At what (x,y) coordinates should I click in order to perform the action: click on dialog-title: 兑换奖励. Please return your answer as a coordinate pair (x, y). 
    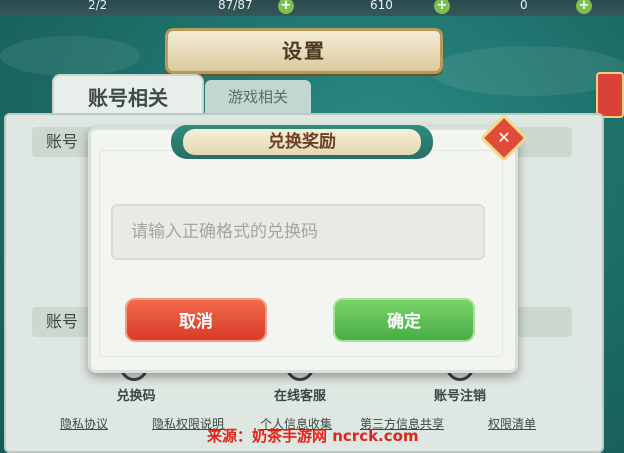
    Looking at the image, I should click on (302, 142).